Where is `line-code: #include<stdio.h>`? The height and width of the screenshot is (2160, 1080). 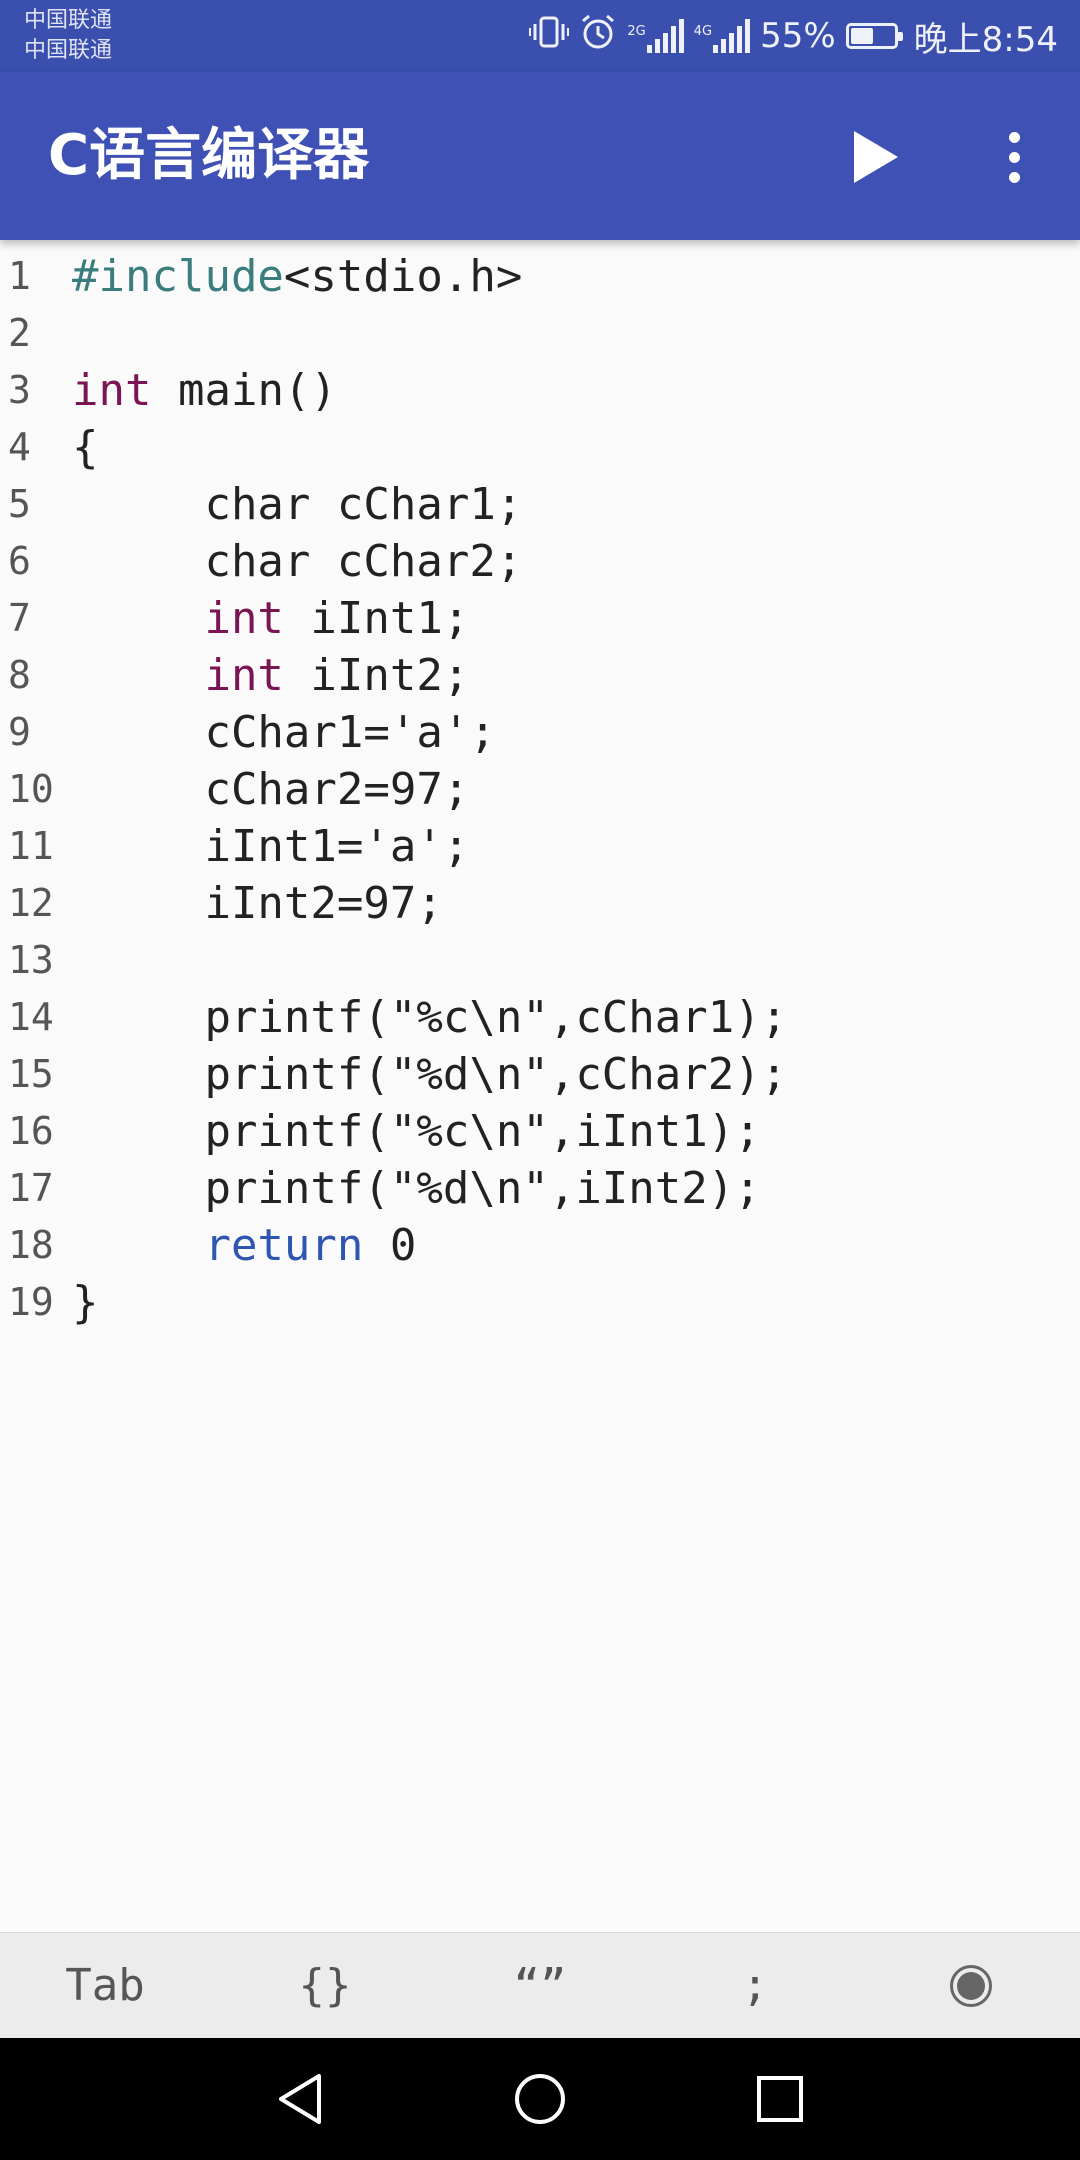
line-code: #include<stdio.h> is located at coordinates (297, 276).